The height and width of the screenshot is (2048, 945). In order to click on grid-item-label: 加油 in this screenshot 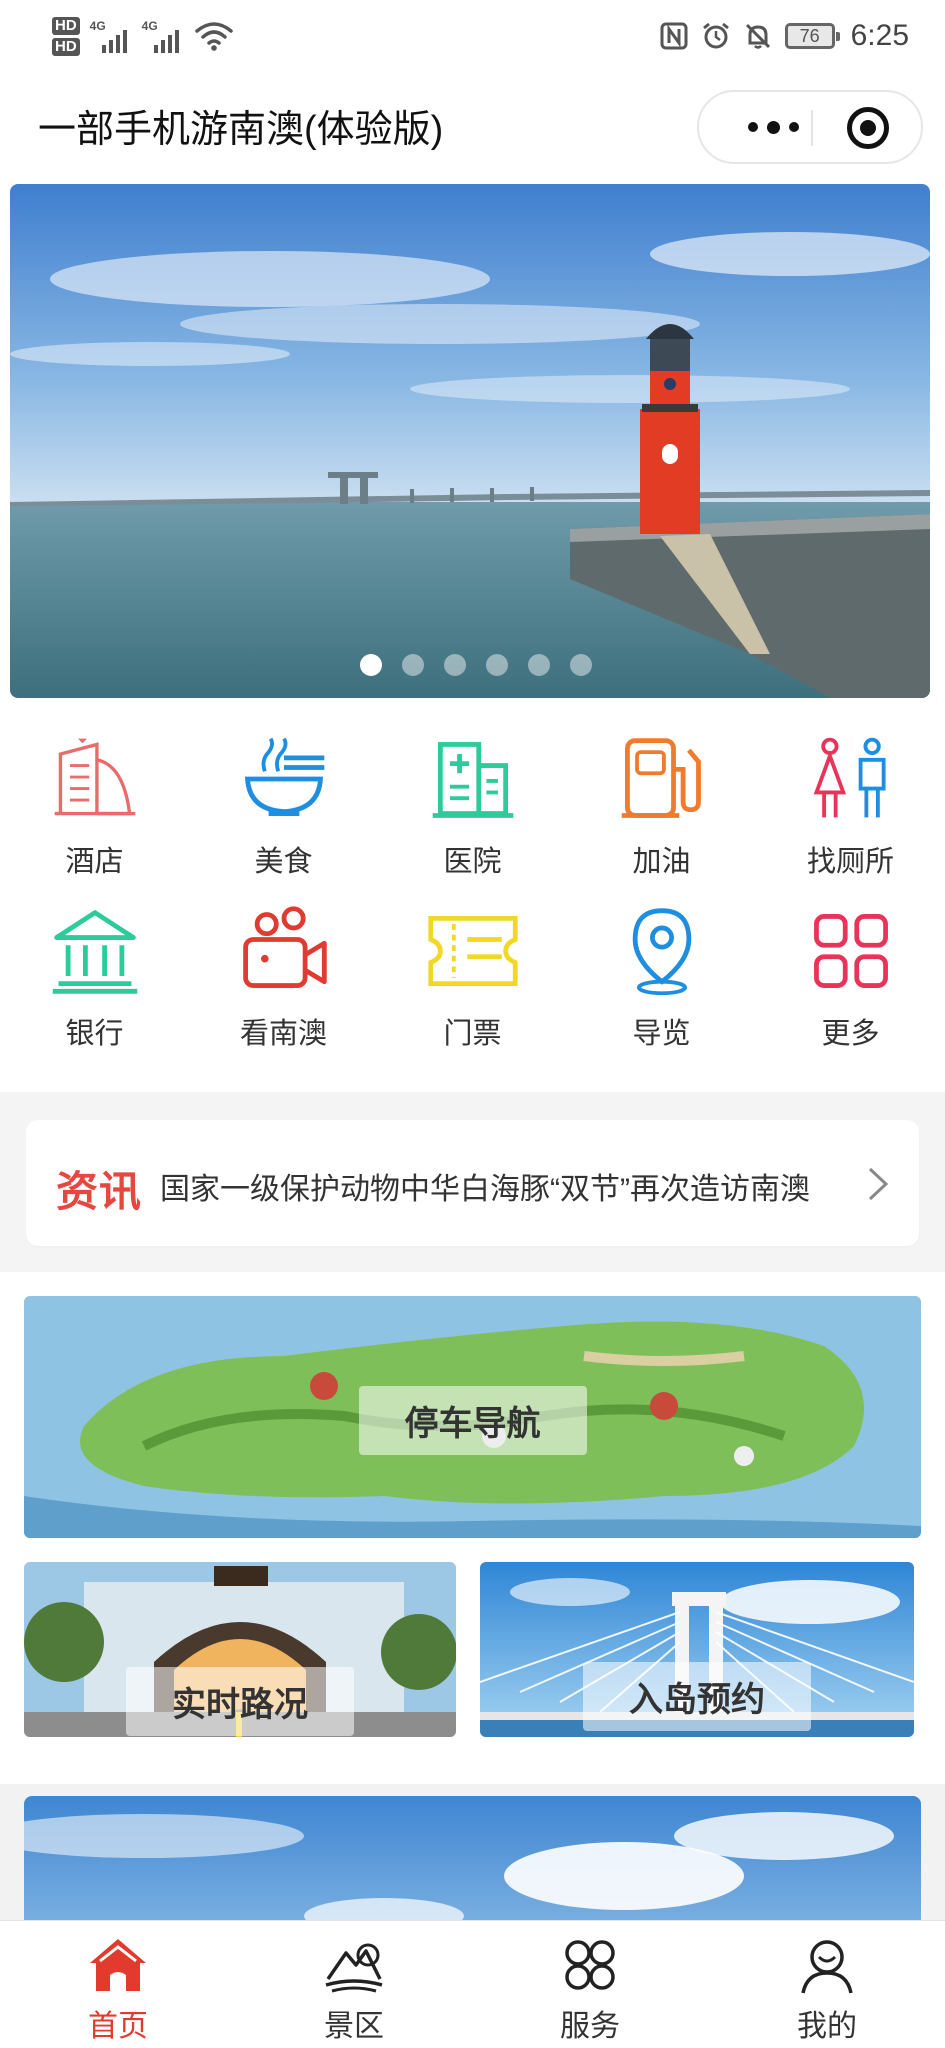, I will do `click(661, 862)`.